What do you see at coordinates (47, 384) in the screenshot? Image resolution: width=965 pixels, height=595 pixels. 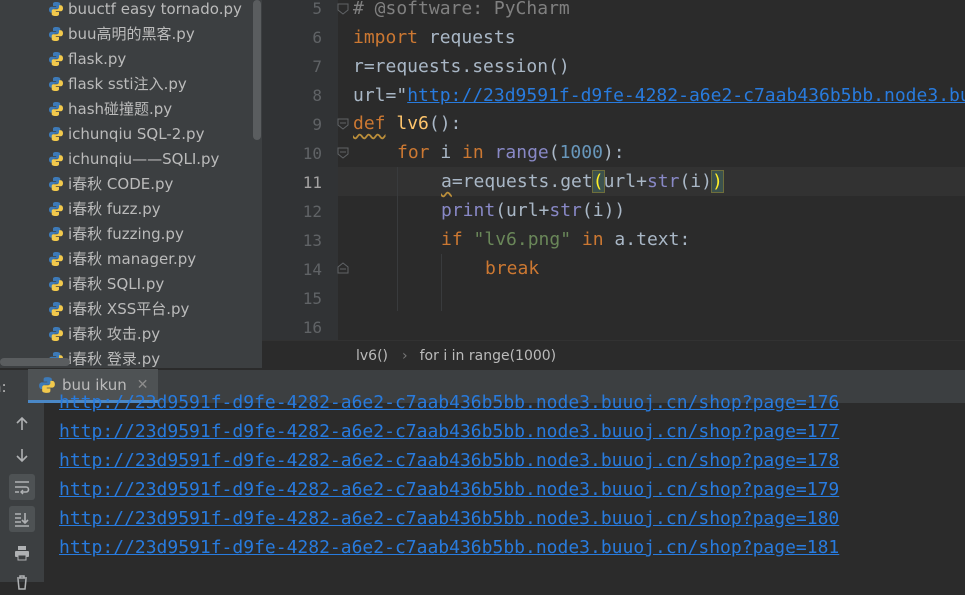 I see `python-icon` at bounding box center [47, 384].